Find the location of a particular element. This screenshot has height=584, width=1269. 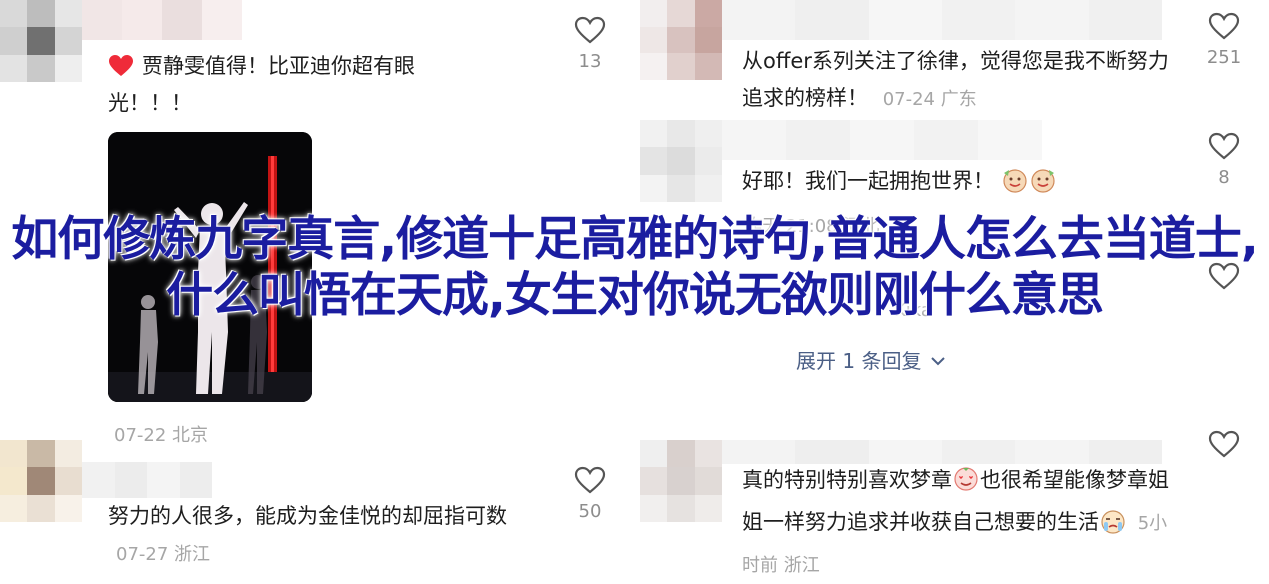

comment-2-text: 努力的人很多，能成为金佳悦的却屈指可数 07-27 浙江 is located at coordinates (307, 534).